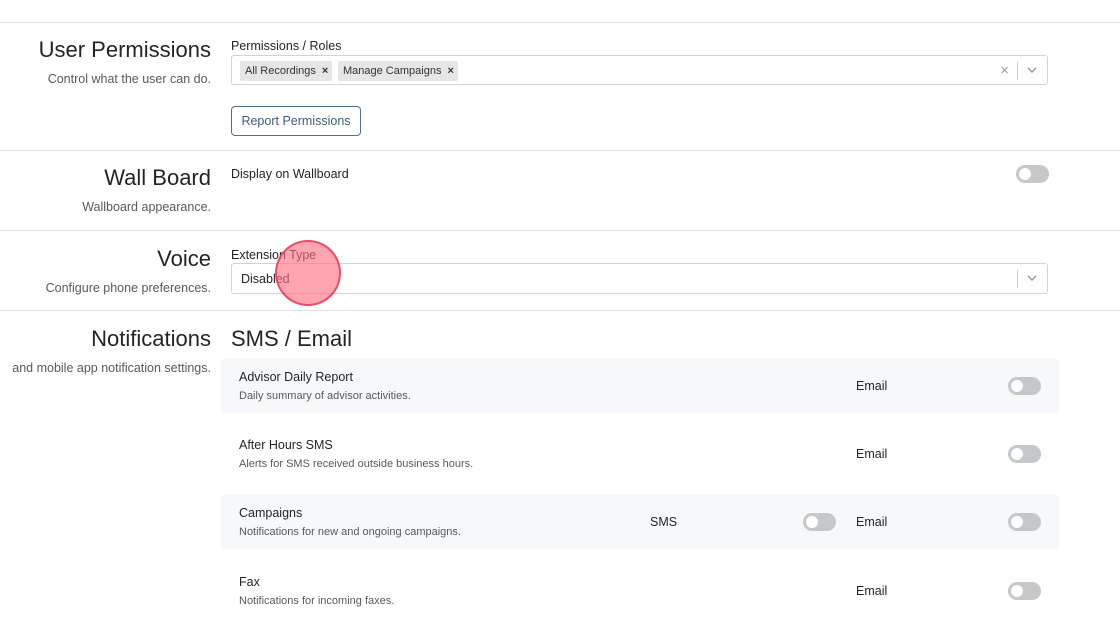 Image resolution: width=1120 pixels, height=626 pixels. What do you see at coordinates (286, 46) in the screenshot?
I see `permissions-roles-label: Permissions / Roles` at bounding box center [286, 46].